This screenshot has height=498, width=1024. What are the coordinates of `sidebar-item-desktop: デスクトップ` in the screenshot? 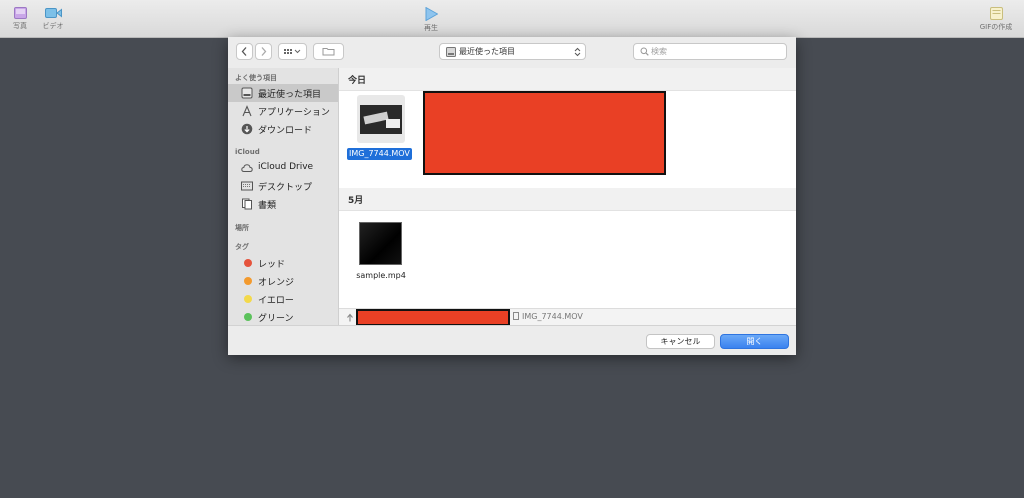 It's located at (283, 186).